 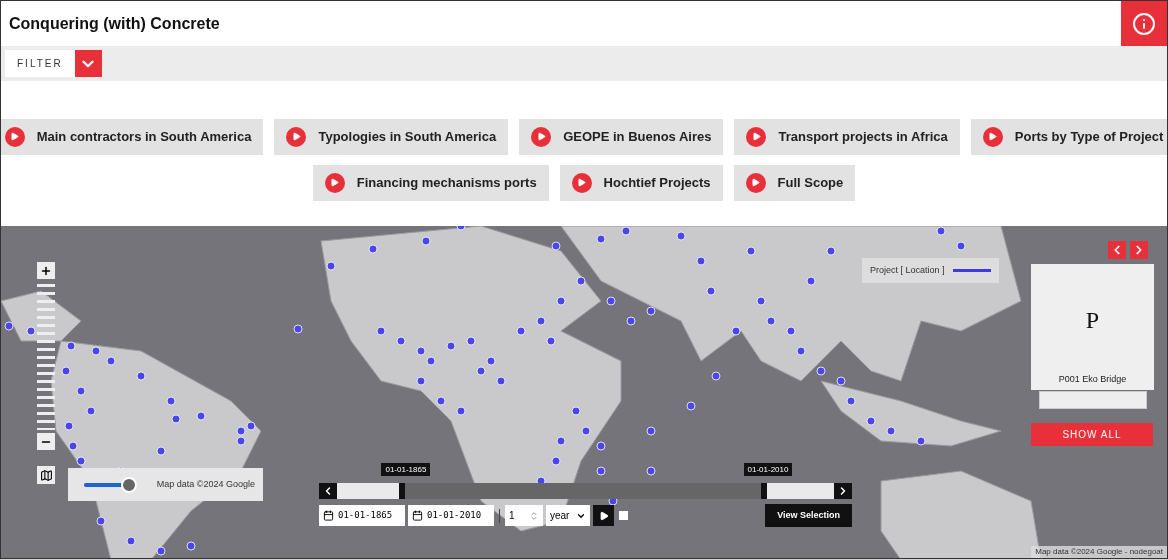 I want to click on card-letter: P, so click(x=1092, y=320).